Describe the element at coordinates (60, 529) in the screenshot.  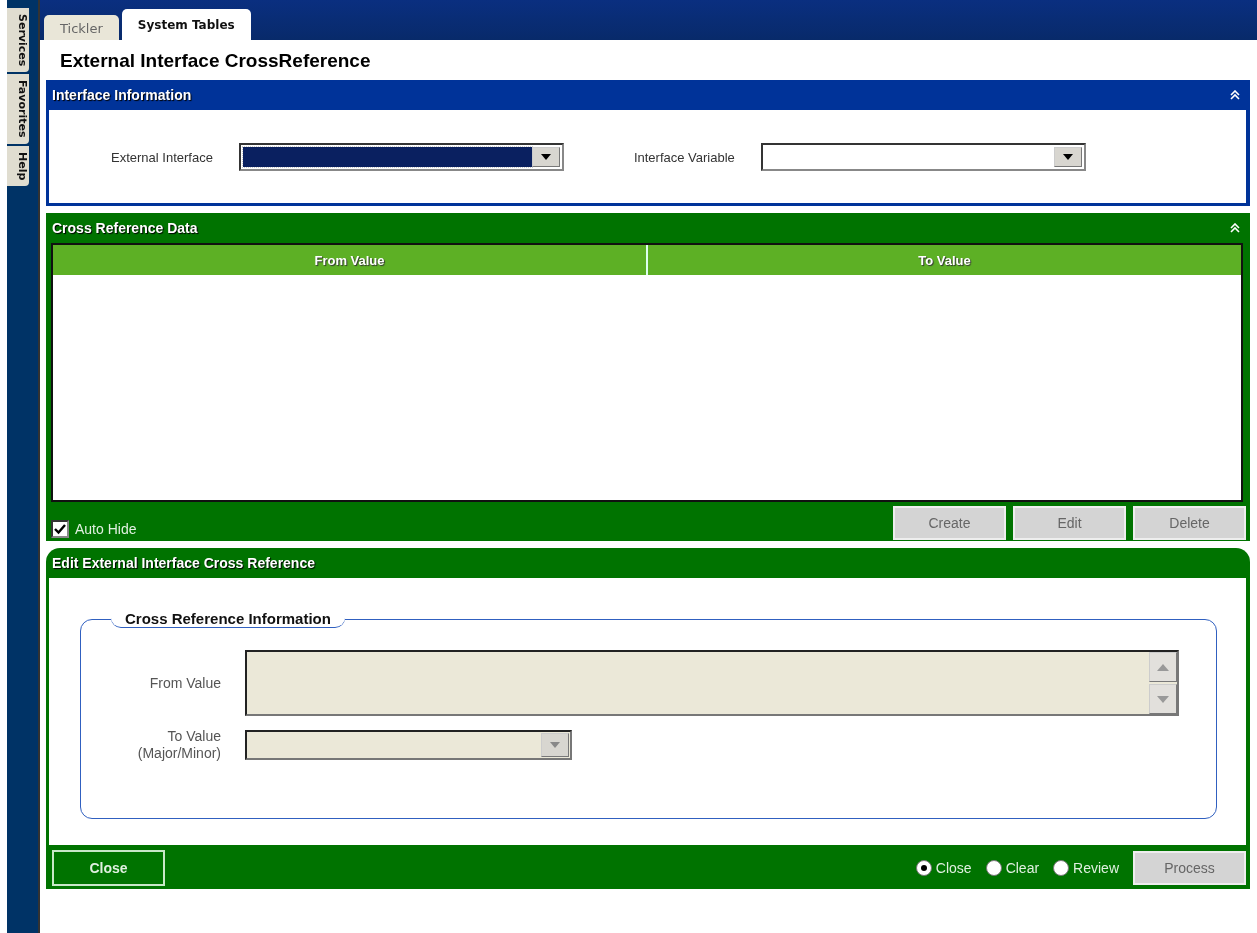
I see `checkbox` at that location.